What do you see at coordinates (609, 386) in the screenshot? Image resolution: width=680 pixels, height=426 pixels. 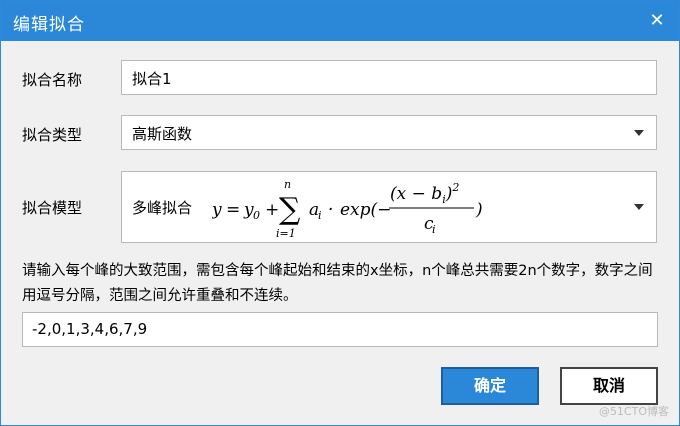 I see `cancel-button: 取消` at bounding box center [609, 386].